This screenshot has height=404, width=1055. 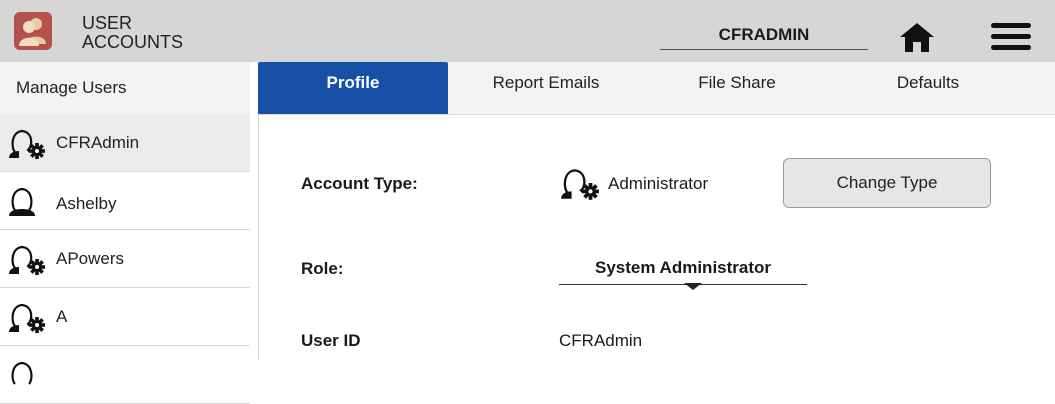 I want to click on hamburger-menu-icon, so click(x=1011, y=36).